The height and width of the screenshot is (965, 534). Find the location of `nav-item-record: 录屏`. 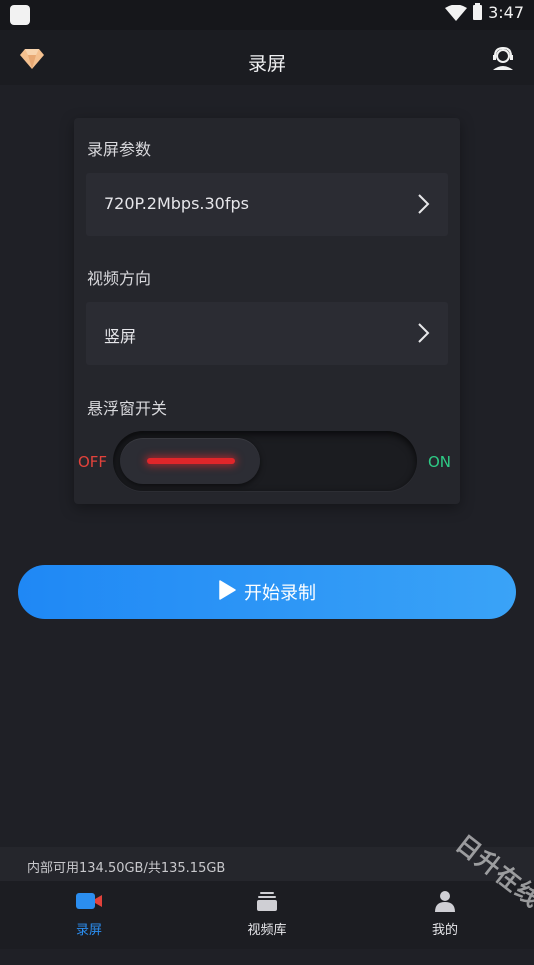

nav-item-record: 录屏 is located at coordinates (89, 913).